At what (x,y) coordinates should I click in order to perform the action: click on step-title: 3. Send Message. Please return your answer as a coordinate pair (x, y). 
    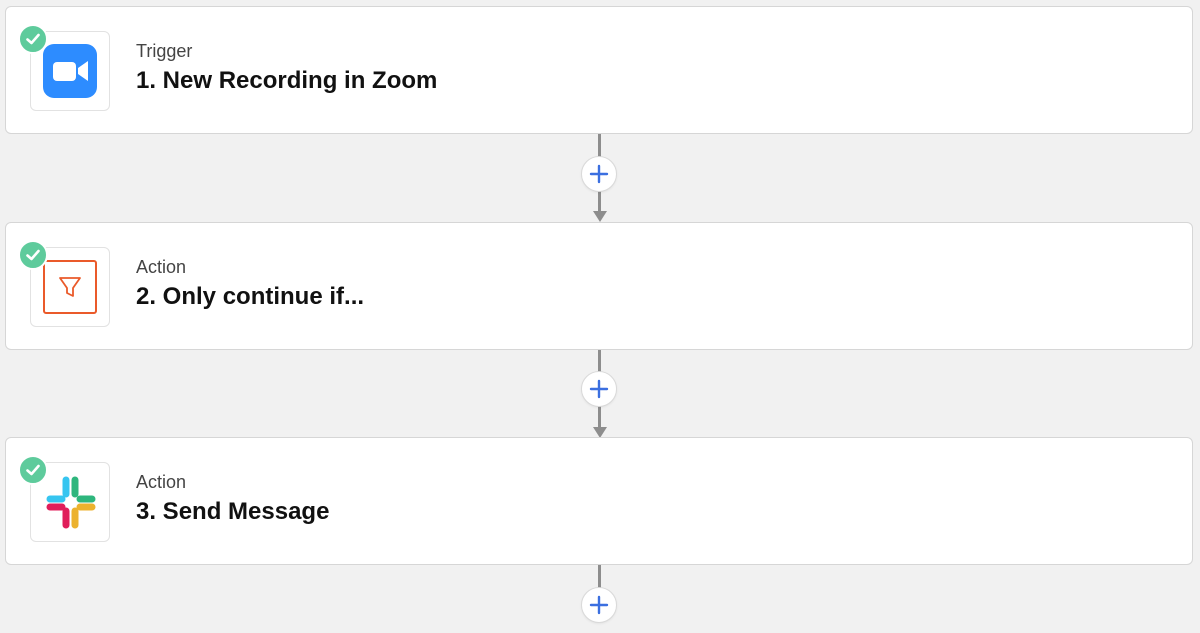
    Looking at the image, I should click on (233, 511).